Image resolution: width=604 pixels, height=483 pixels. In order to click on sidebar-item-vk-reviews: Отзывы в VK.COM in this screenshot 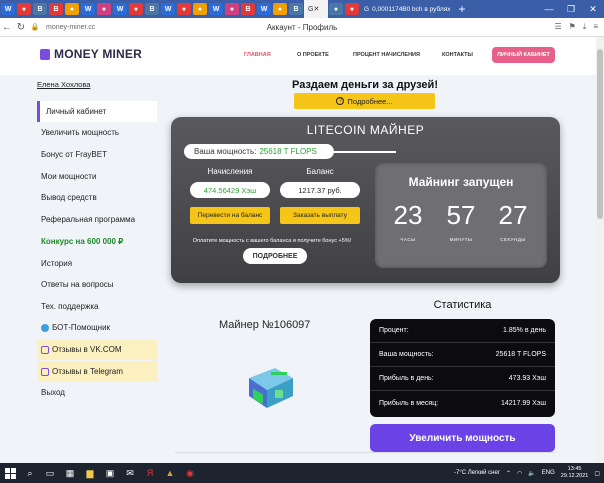, I will do `click(97, 349)`.